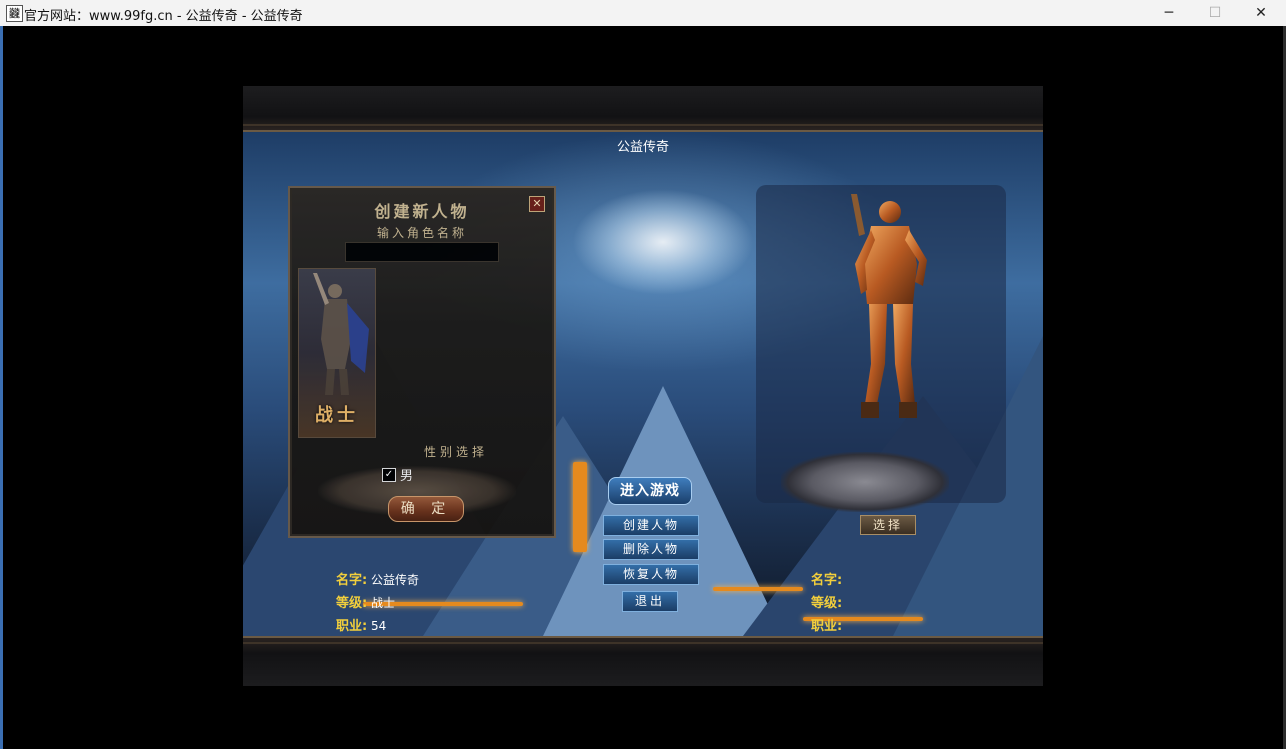 Image resolution: width=1286 pixels, height=749 pixels. I want to click on exit-button: 退出, so click(650, 601).